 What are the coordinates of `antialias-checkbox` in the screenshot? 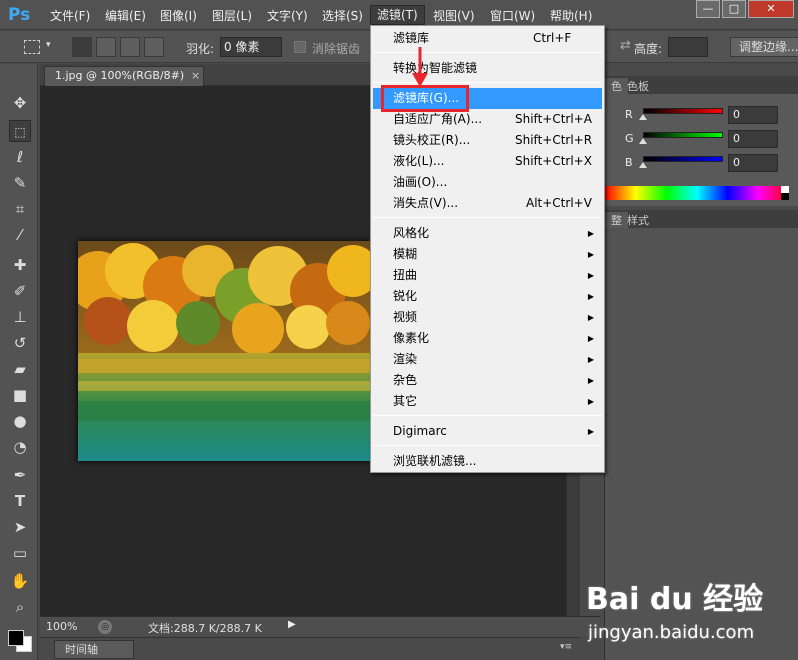 It's located at (300, 47).